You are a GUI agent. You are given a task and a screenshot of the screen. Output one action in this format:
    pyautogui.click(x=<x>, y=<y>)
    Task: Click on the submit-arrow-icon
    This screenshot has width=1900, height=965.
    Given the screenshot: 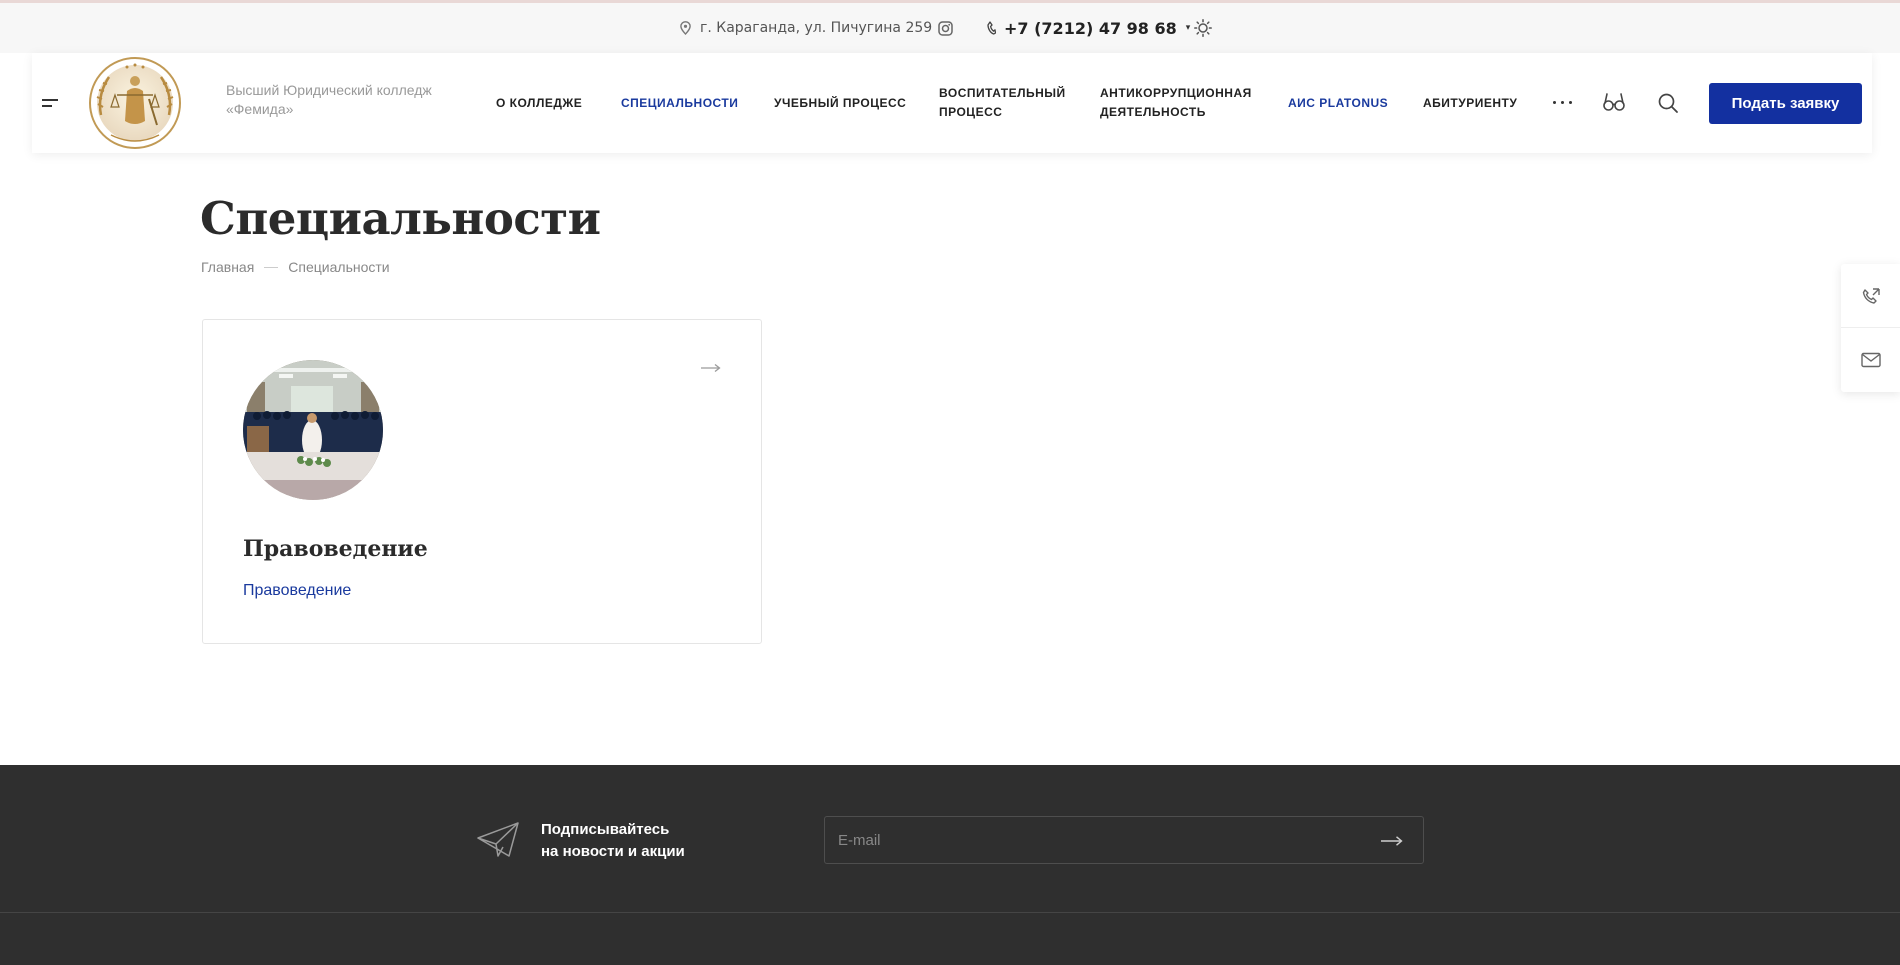 What is the action you would take?
    pyautogui.click(x=1392, y=841)
    